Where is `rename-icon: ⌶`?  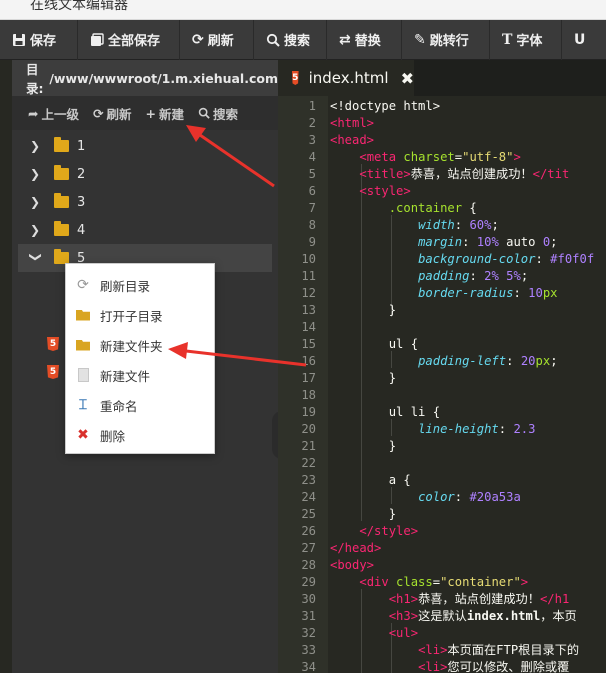
rename-icon: ⌶ is located at coordinates (83, 405).